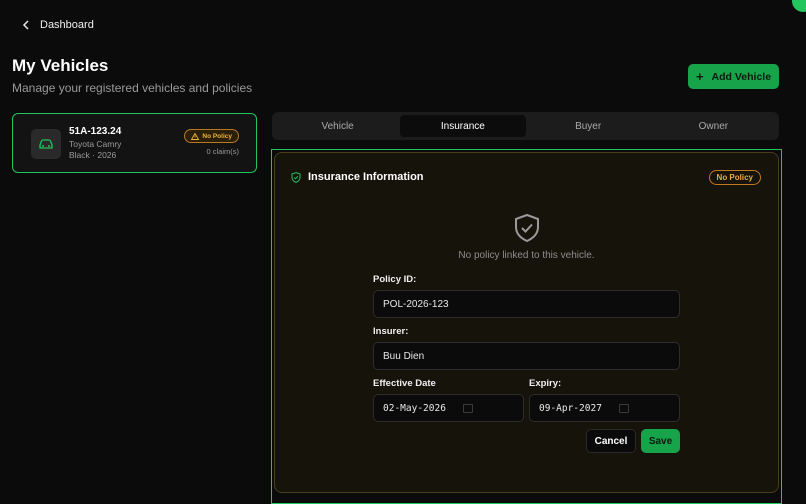 This screenshot has height=504, width=806. What do you see at coordinates (526, 356) in the screenshot?
I see `insurer-input: Buu Dien` at bounding box center [526, 356].